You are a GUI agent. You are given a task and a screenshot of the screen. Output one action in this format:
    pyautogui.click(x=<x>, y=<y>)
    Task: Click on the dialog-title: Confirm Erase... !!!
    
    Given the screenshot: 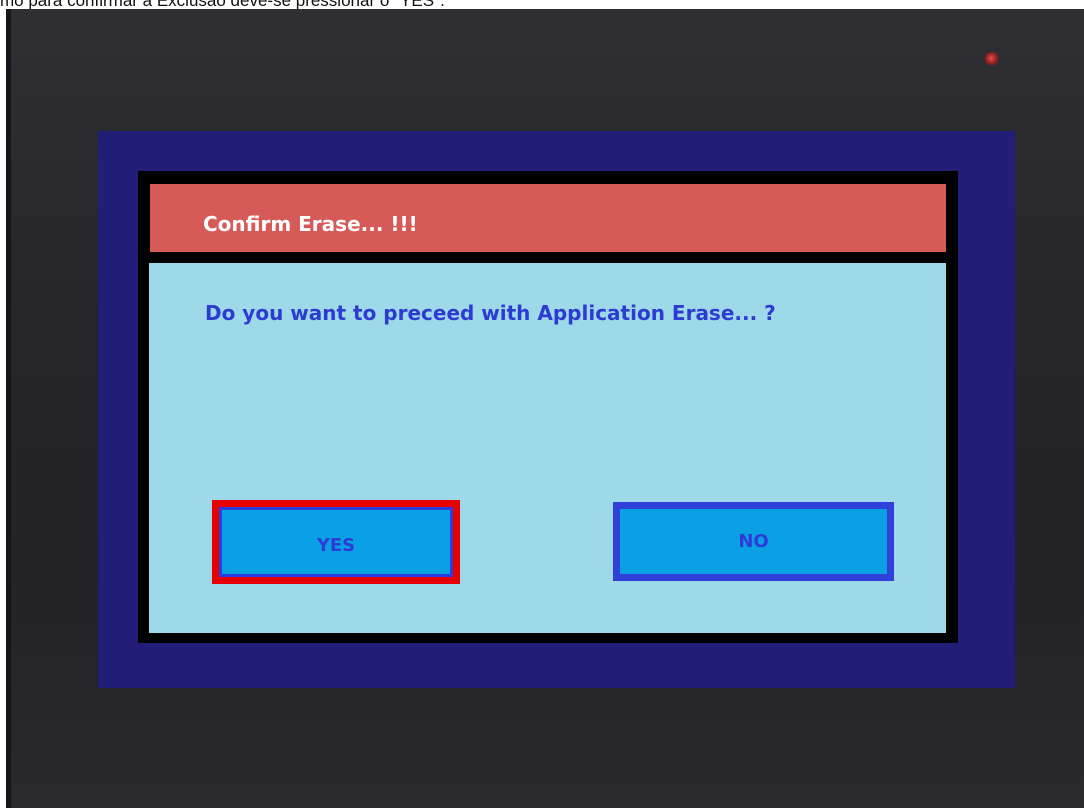 What is the action you would take?
    pyautogui.click(x=310, y=224)
    